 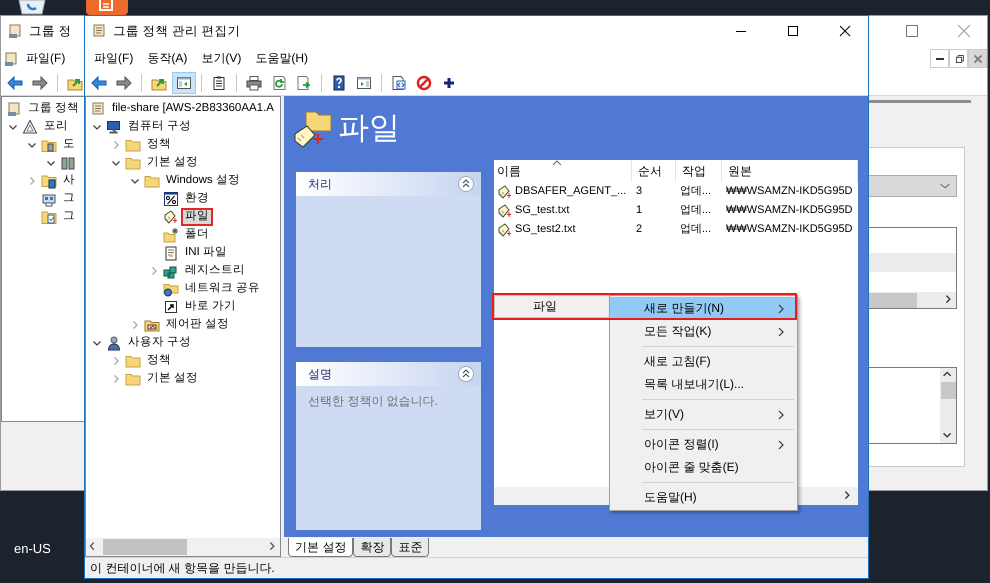 I want to click on panel-title: 처리, so click(x=320, y=184).